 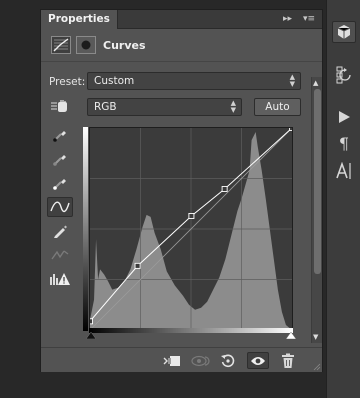 What do you see at coordinates (315, 83) in the screenshot?
I see `scroll-up-icon: ▲` at bounding box center [315, 83].